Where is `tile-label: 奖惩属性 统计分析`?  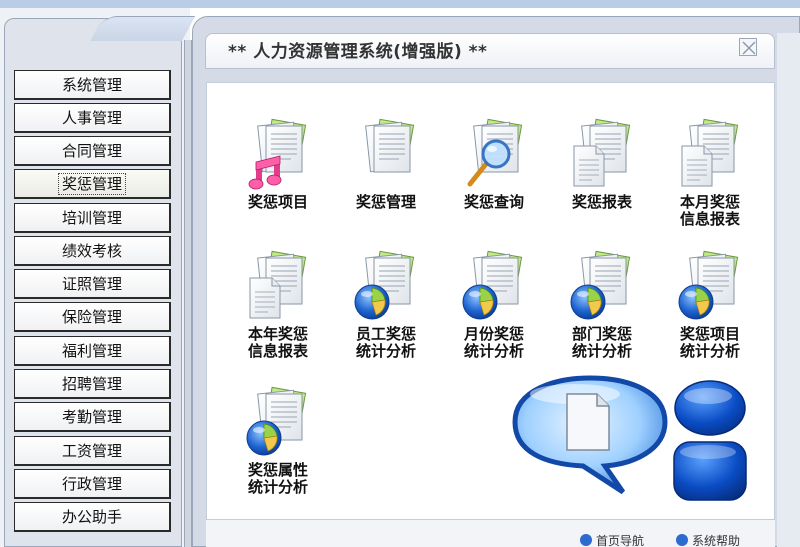
tile-label: 奖惩属性 统计分析 is located at coordinates (278, 479).